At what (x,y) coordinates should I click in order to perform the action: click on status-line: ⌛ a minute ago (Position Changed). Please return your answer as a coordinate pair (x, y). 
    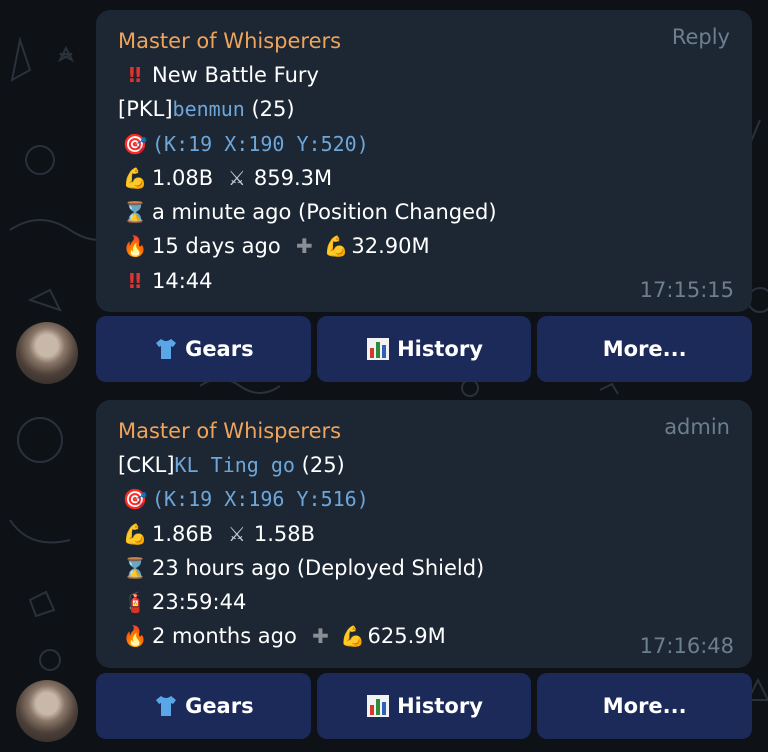
    Looking at the image, I should click on (425, 212).